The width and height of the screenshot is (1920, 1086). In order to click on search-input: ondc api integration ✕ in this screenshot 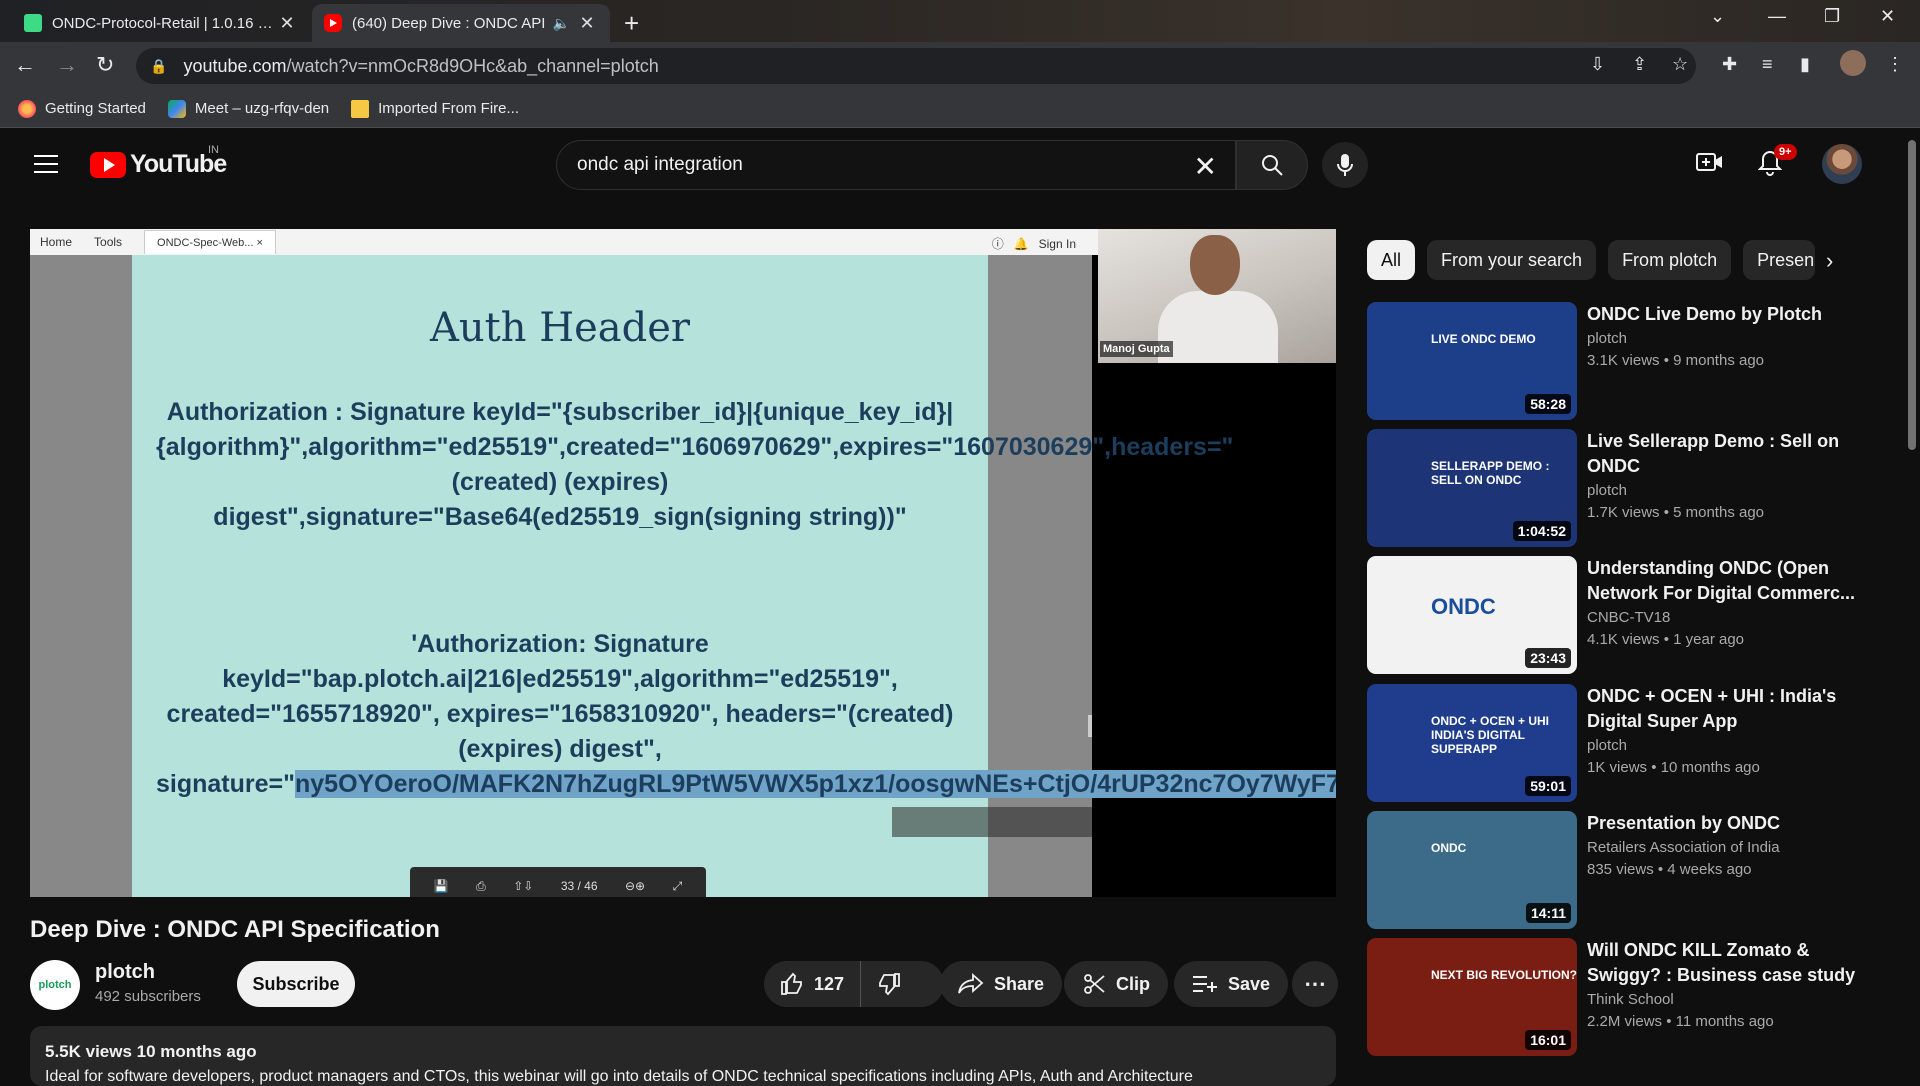, I will do `click(896, 165)`.